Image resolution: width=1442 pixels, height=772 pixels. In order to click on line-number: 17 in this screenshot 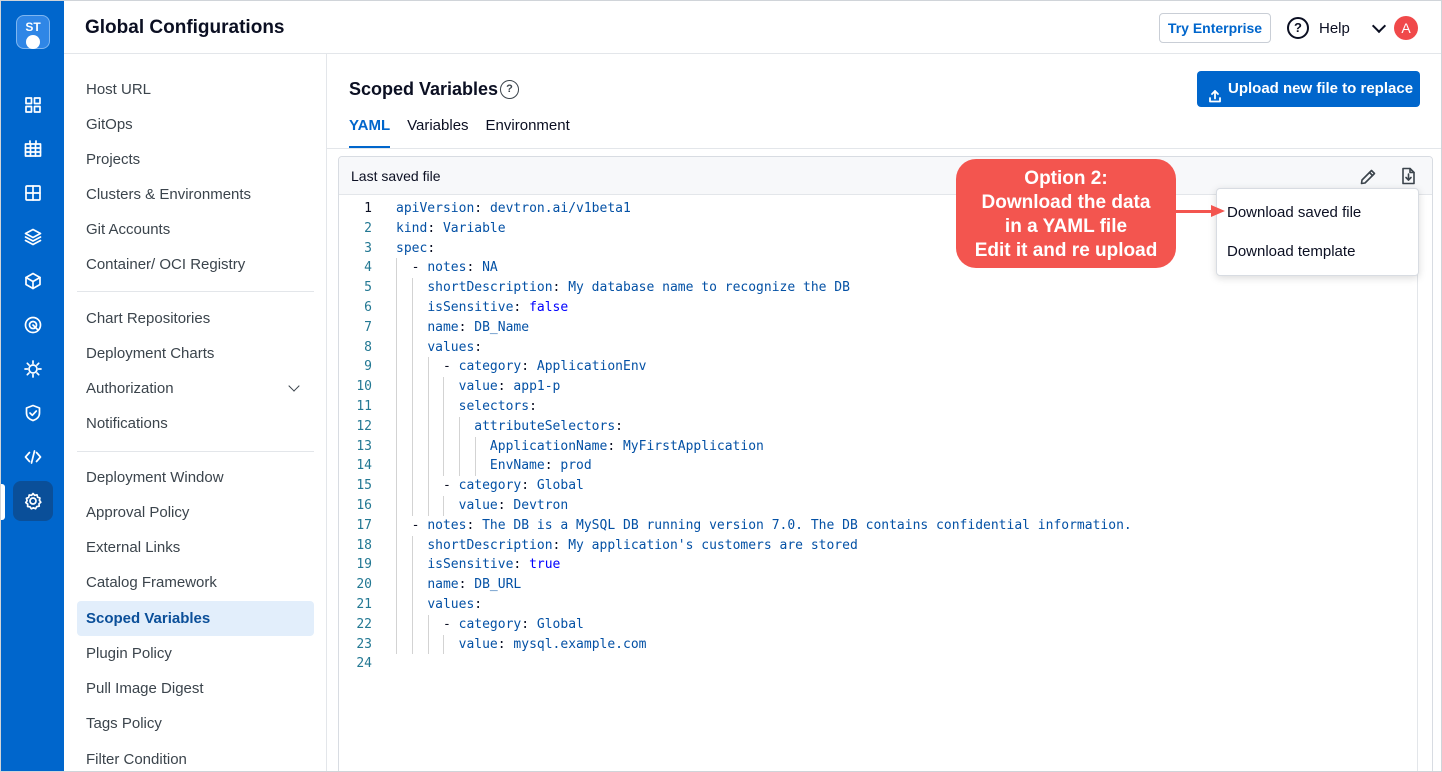, I will do `click(364, 525)`.